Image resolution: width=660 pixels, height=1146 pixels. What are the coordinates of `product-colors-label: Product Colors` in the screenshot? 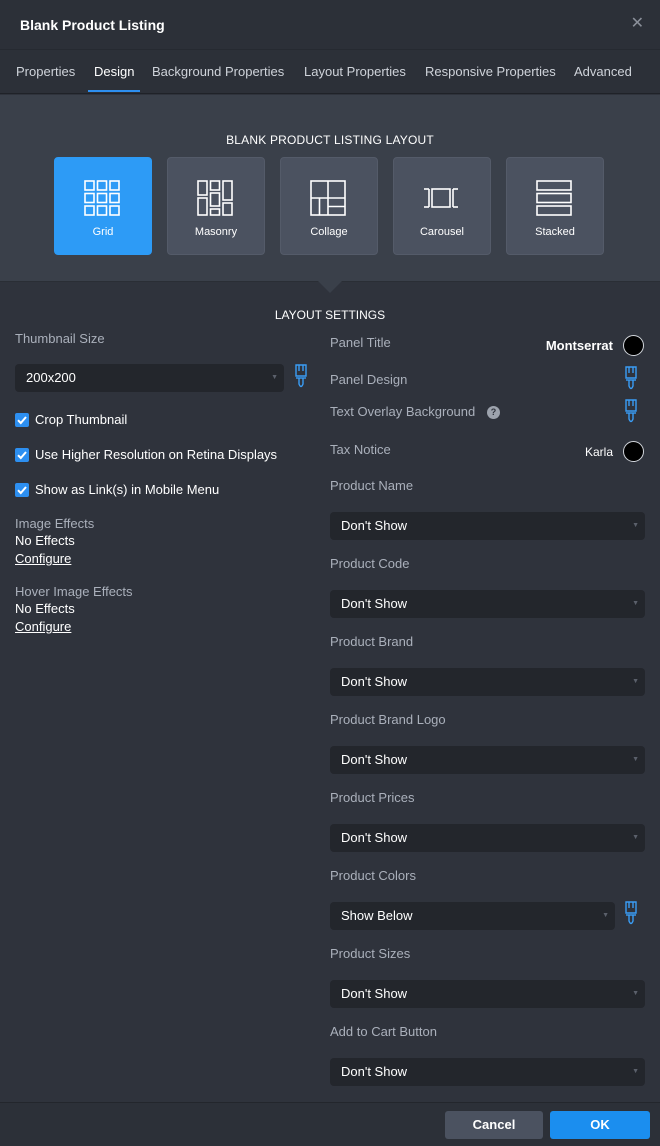 It's located at (373, 875).